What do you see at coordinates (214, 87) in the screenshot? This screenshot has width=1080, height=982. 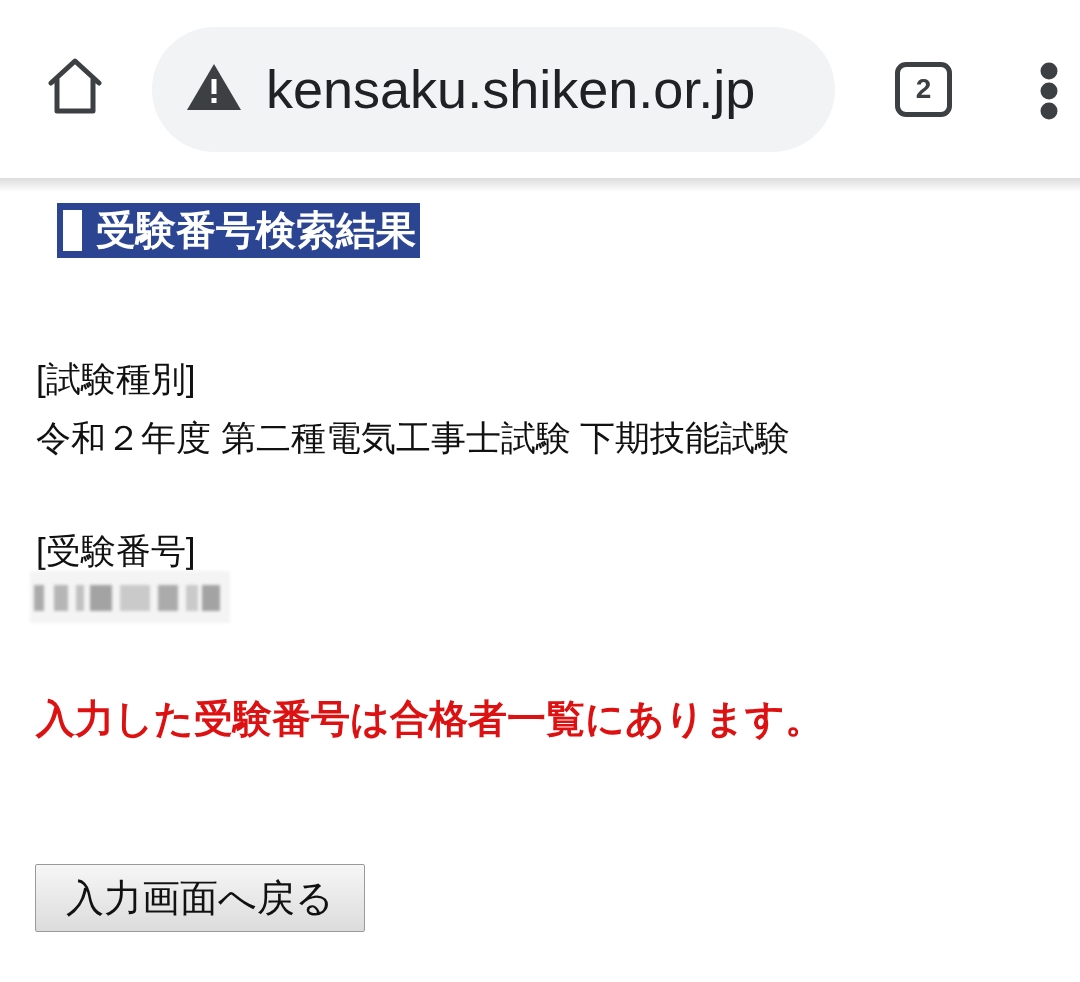 I see `warning-icon` at bounding box center [214, 87].